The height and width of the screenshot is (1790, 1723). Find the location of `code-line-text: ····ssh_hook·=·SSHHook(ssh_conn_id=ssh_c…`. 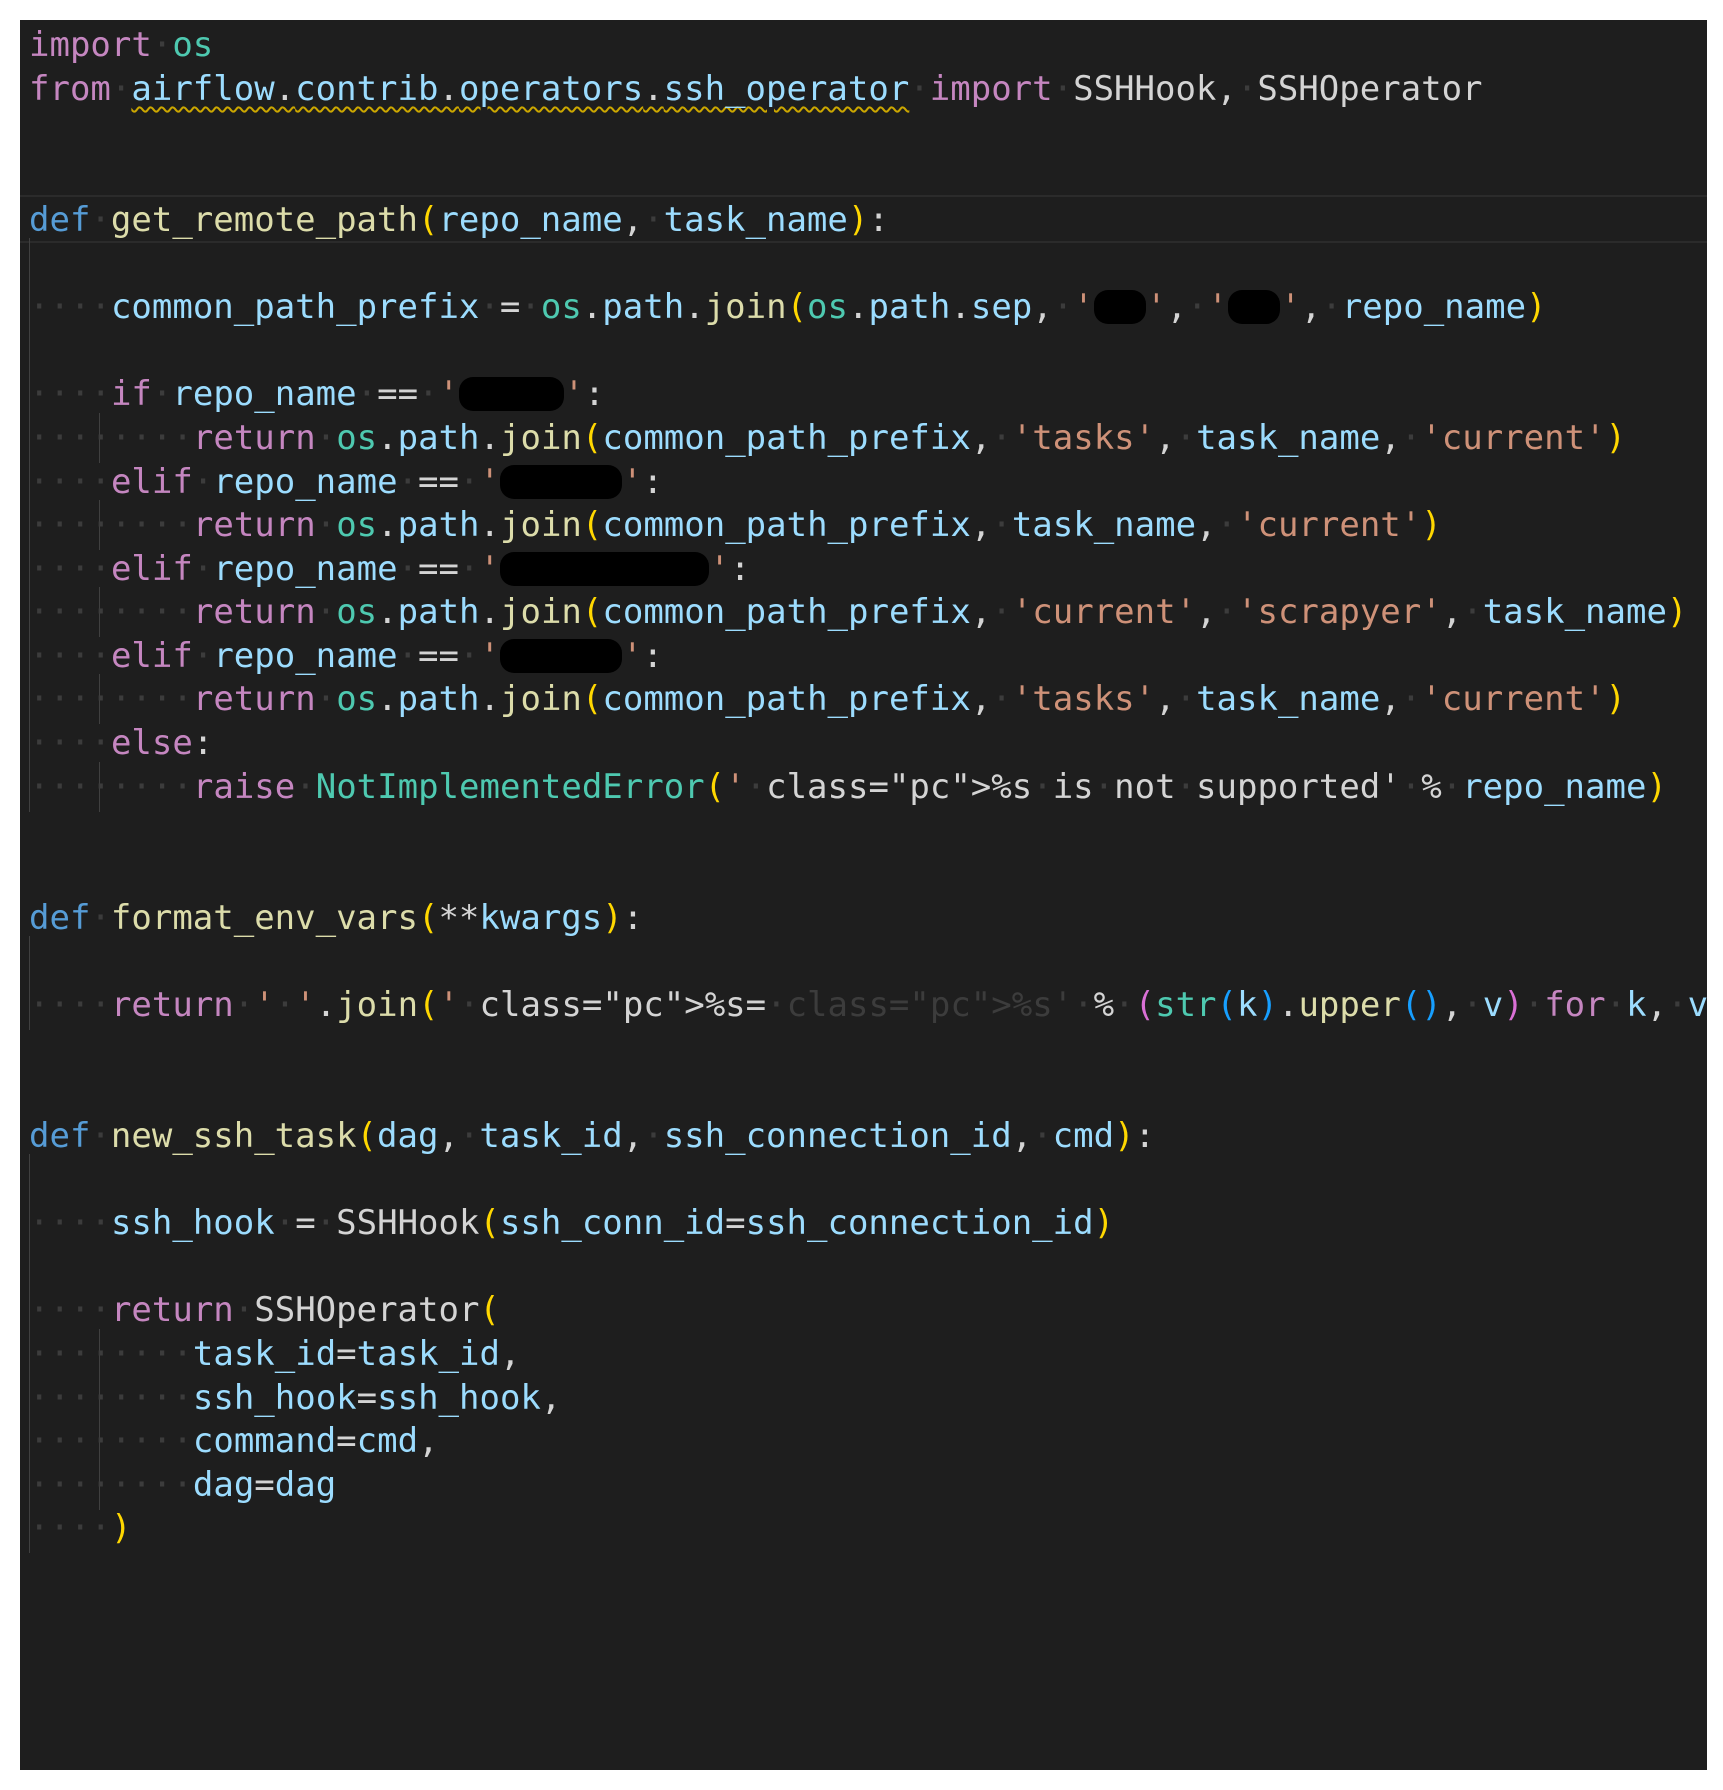

code-line-text: ····ssh_hook·=·SSHHook(ssh_conn_id=ssh_c… is located at coordinates (572, 1223).